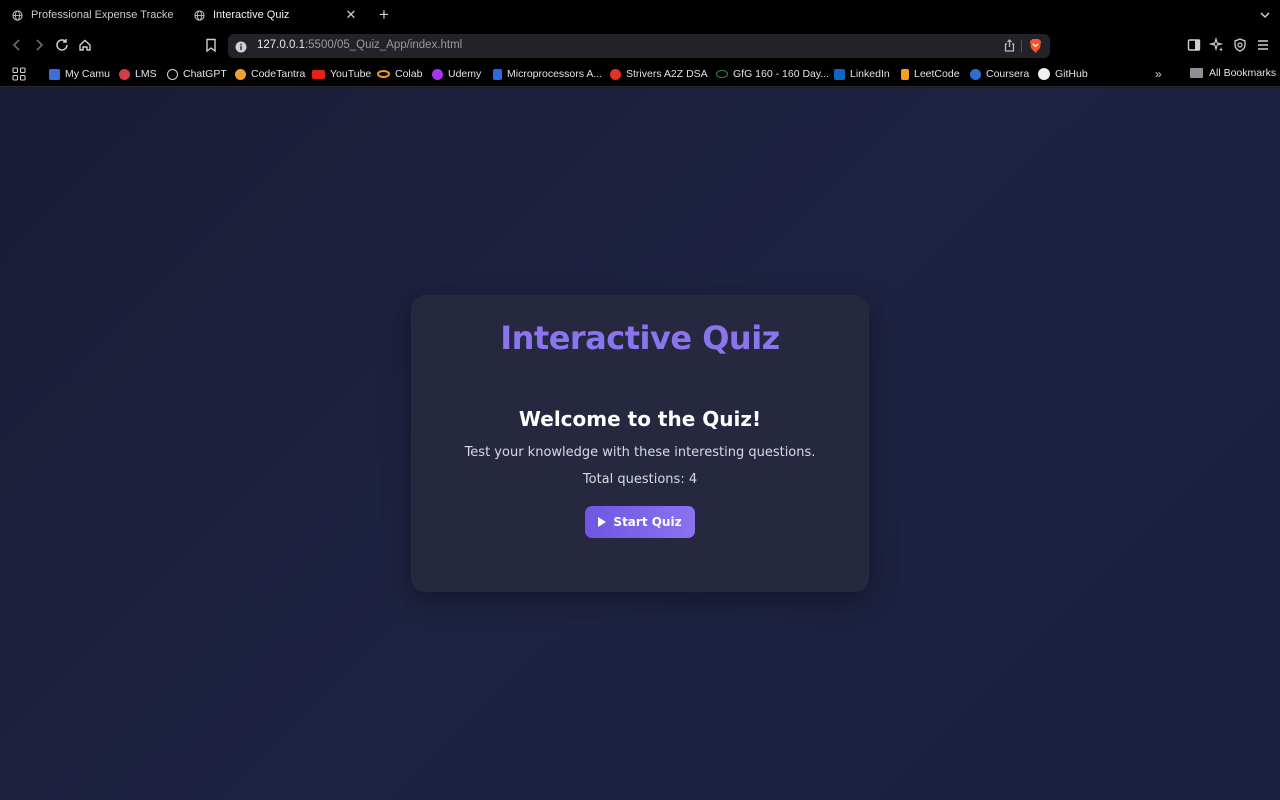 This screenshot has width=1280, height=800. Describe the element at coordinates (437, 74) in the screenshot. I see `udemy-icon` at that location.